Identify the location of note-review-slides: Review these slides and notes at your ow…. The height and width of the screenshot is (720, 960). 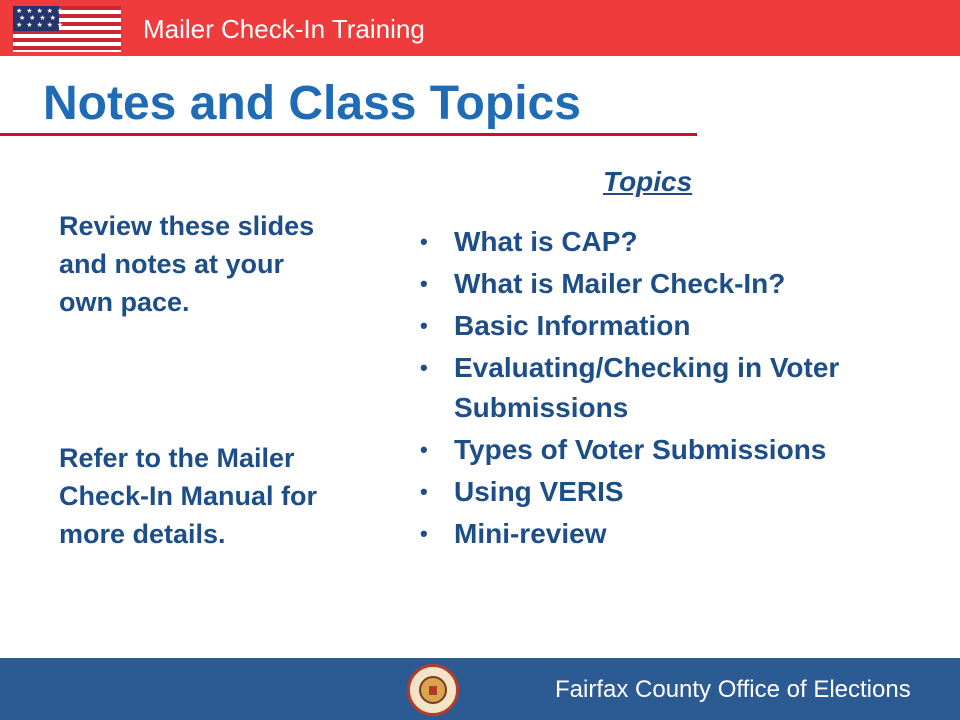
(187, 264).